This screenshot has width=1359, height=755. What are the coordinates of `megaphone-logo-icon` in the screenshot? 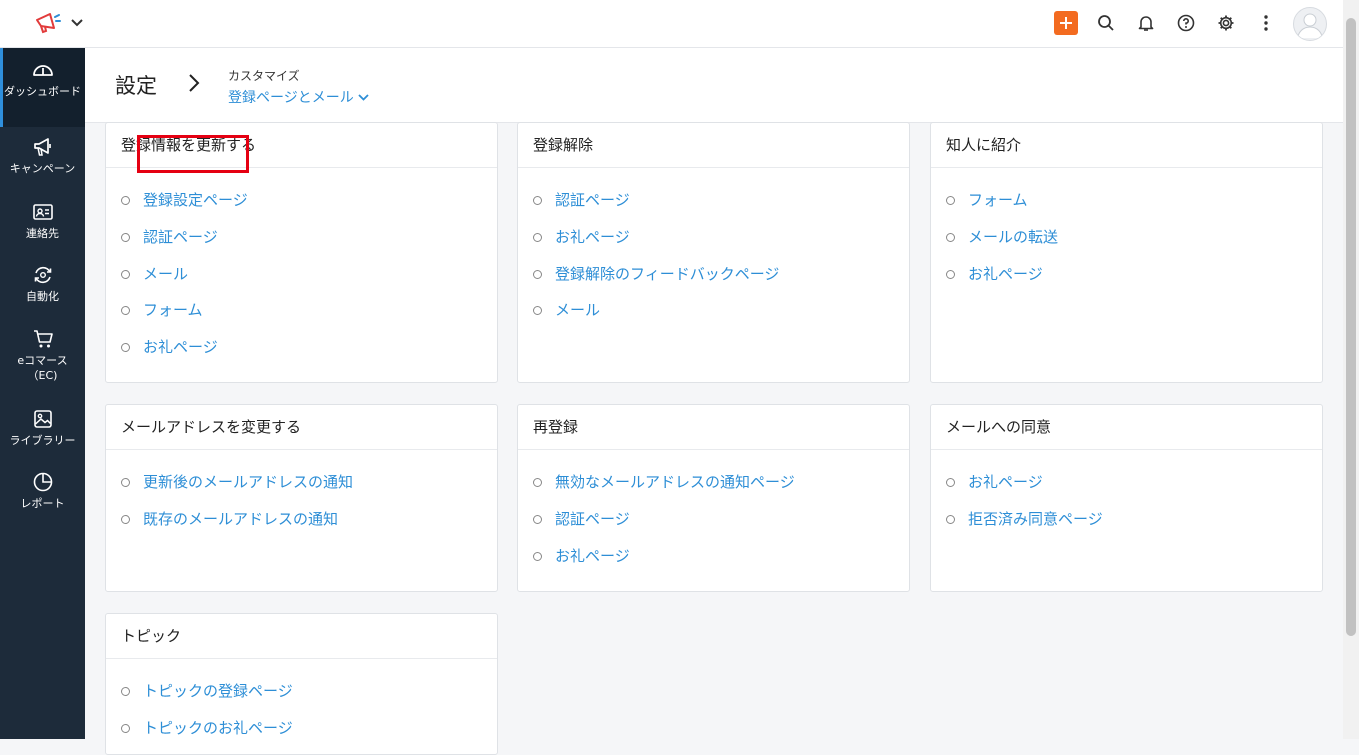 It's located at (48, 23).